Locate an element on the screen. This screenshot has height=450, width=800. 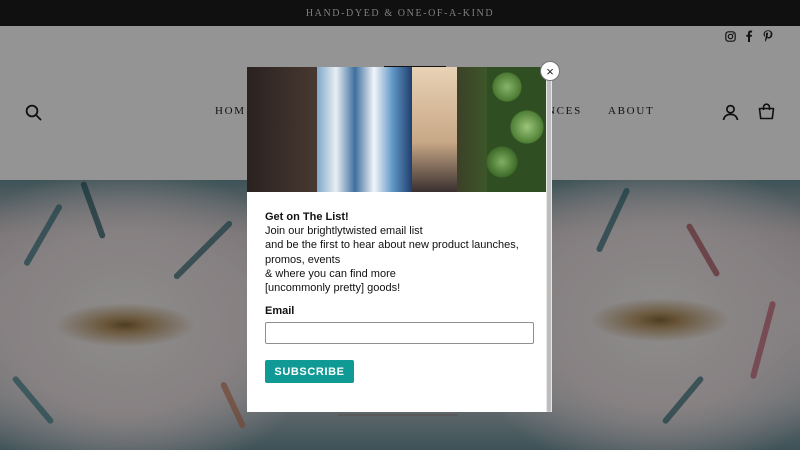
email-input is located at coordinates (399, 333).